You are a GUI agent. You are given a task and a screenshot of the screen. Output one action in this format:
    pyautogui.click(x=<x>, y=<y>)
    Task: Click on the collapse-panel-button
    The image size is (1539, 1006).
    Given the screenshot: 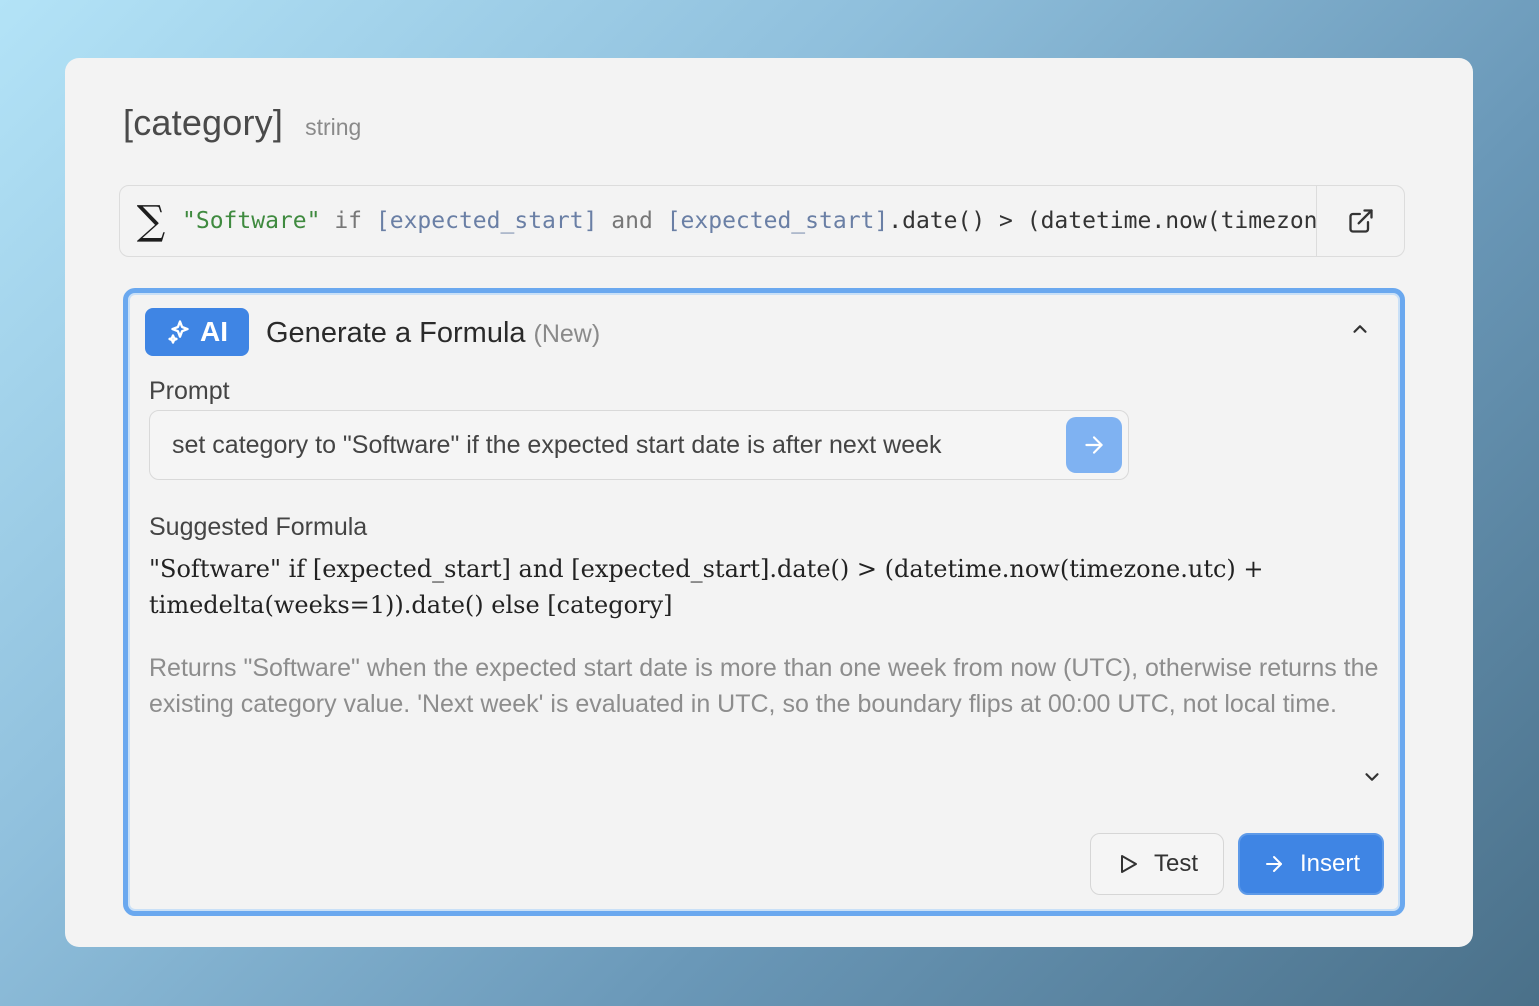 What is the action you would take?
    pyautogui.click(x=1360, y=329)
    